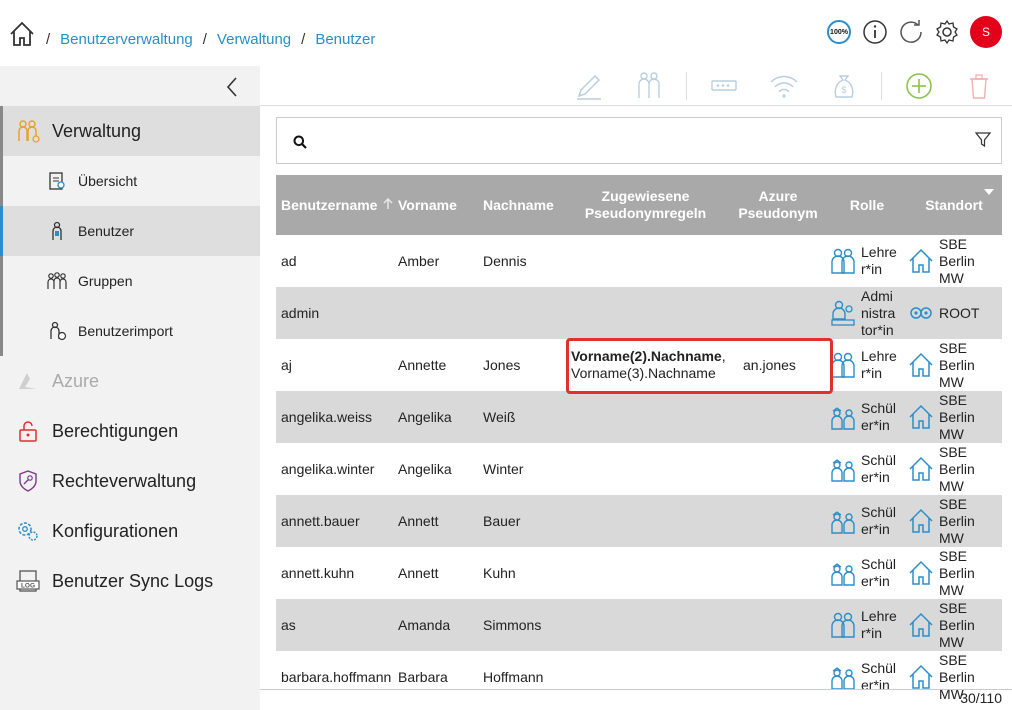 The width and height of the screenshot is (1012, 710). I want to click on zoom-icon: 100%, so click(839, 32).